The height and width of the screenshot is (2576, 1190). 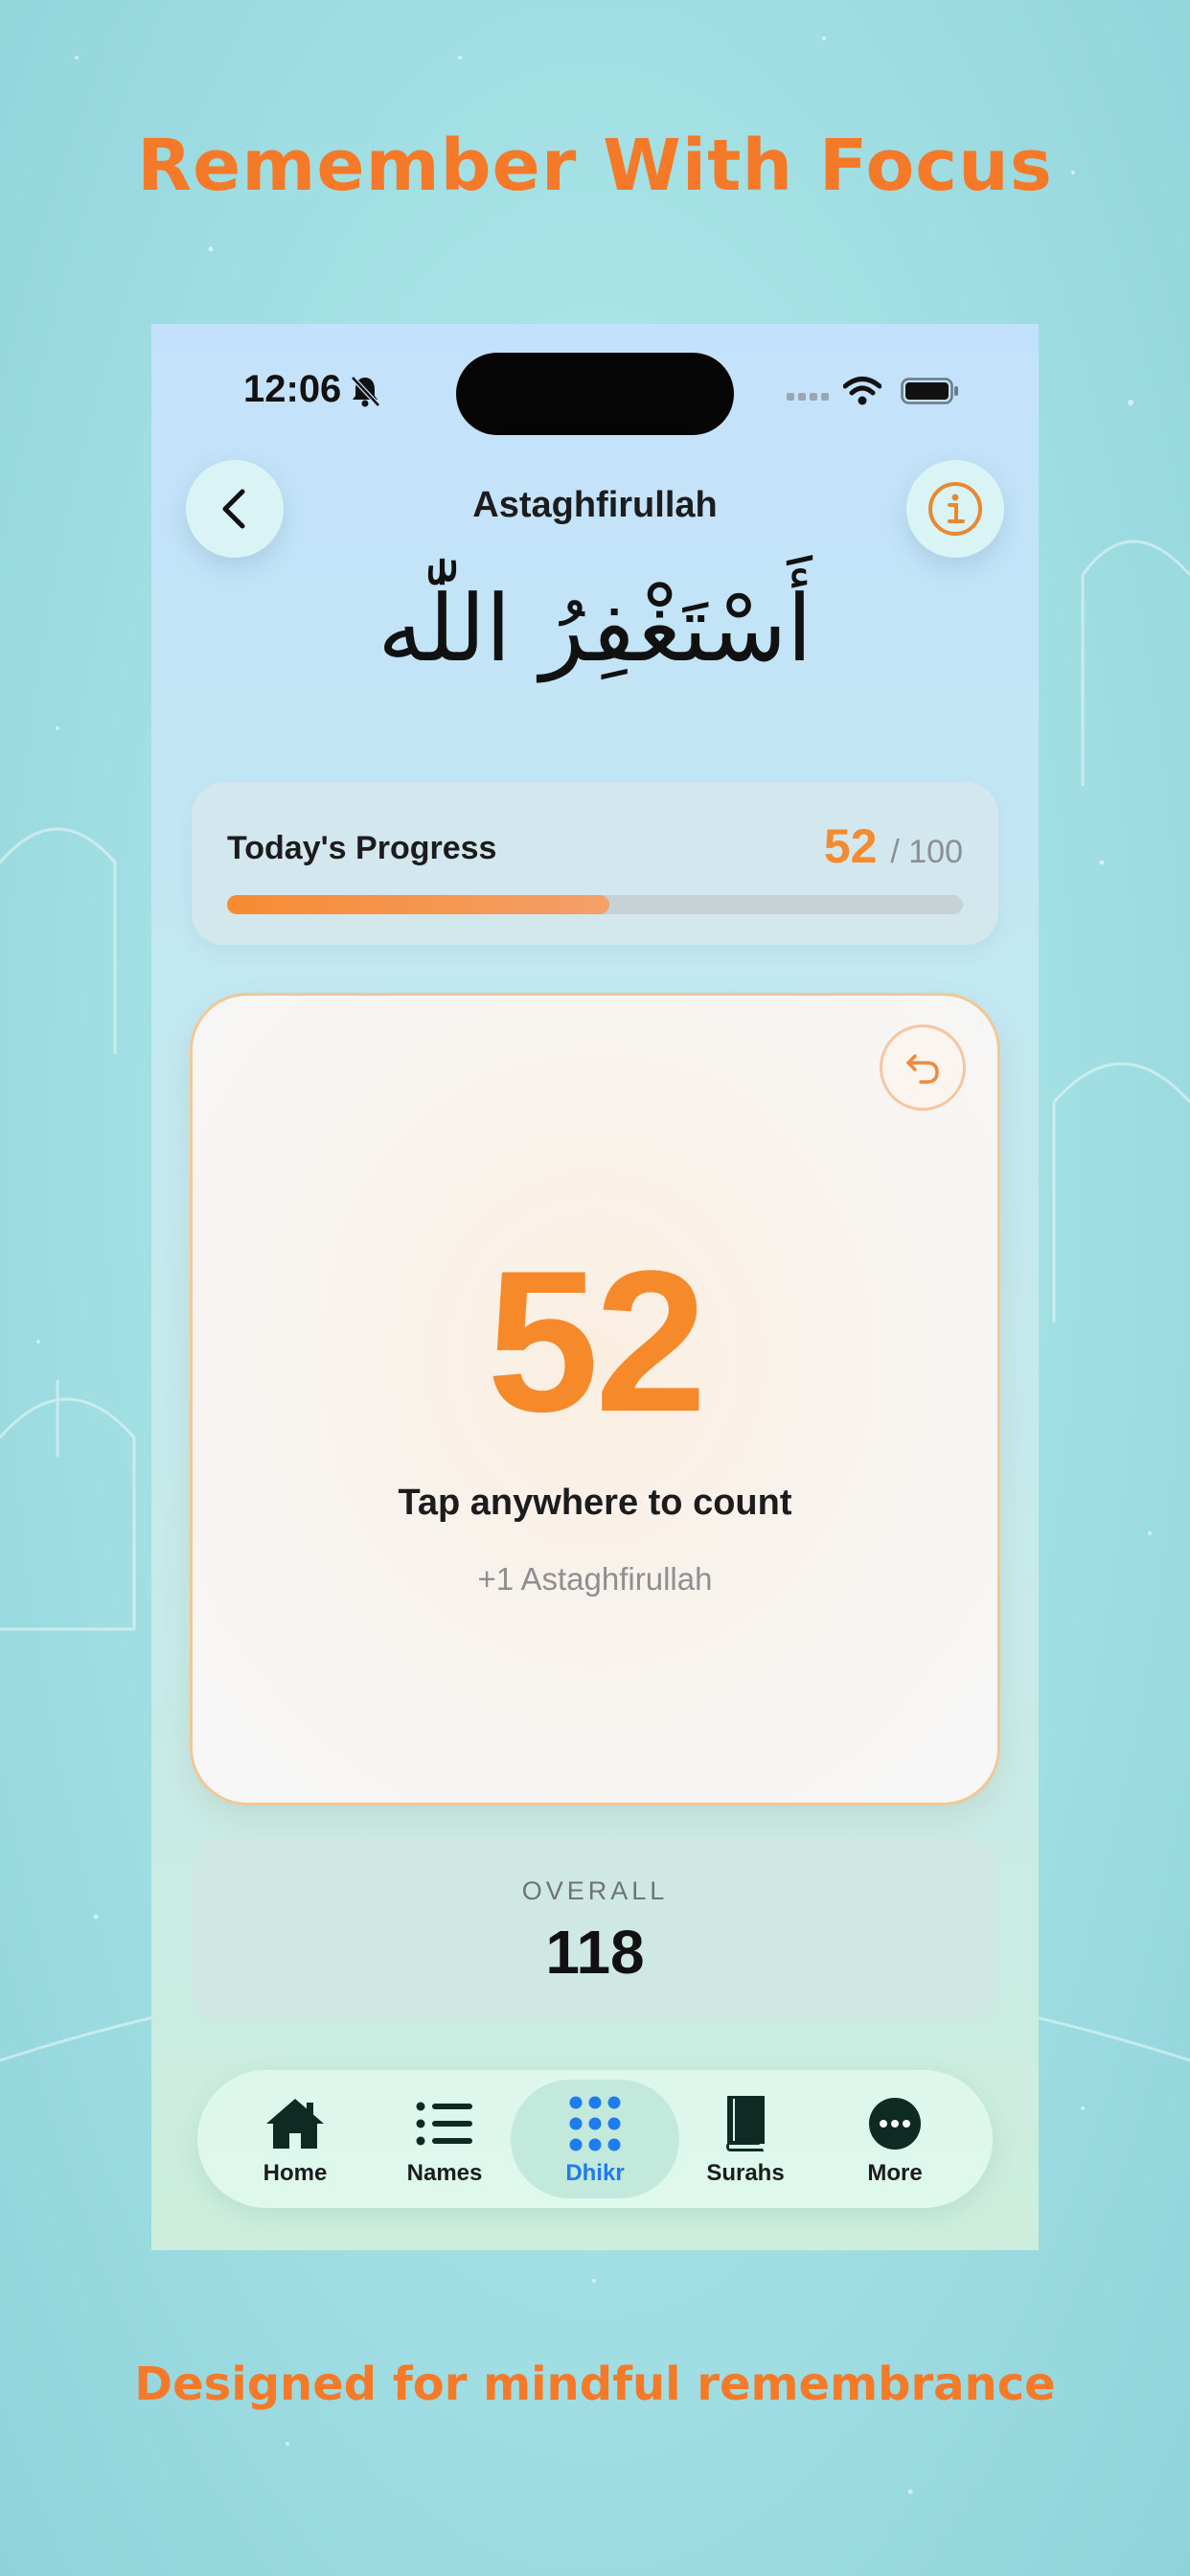 What do you see at coordinates (295, 2124) in the screenshot?
I see `home-icon` at bounding box center [295, 2124].